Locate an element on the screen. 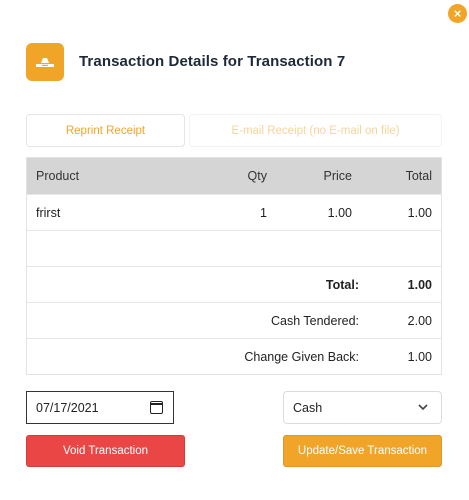 This screenshot has height=500, width=469. table-row-empty is located at coordinates (234, 248).